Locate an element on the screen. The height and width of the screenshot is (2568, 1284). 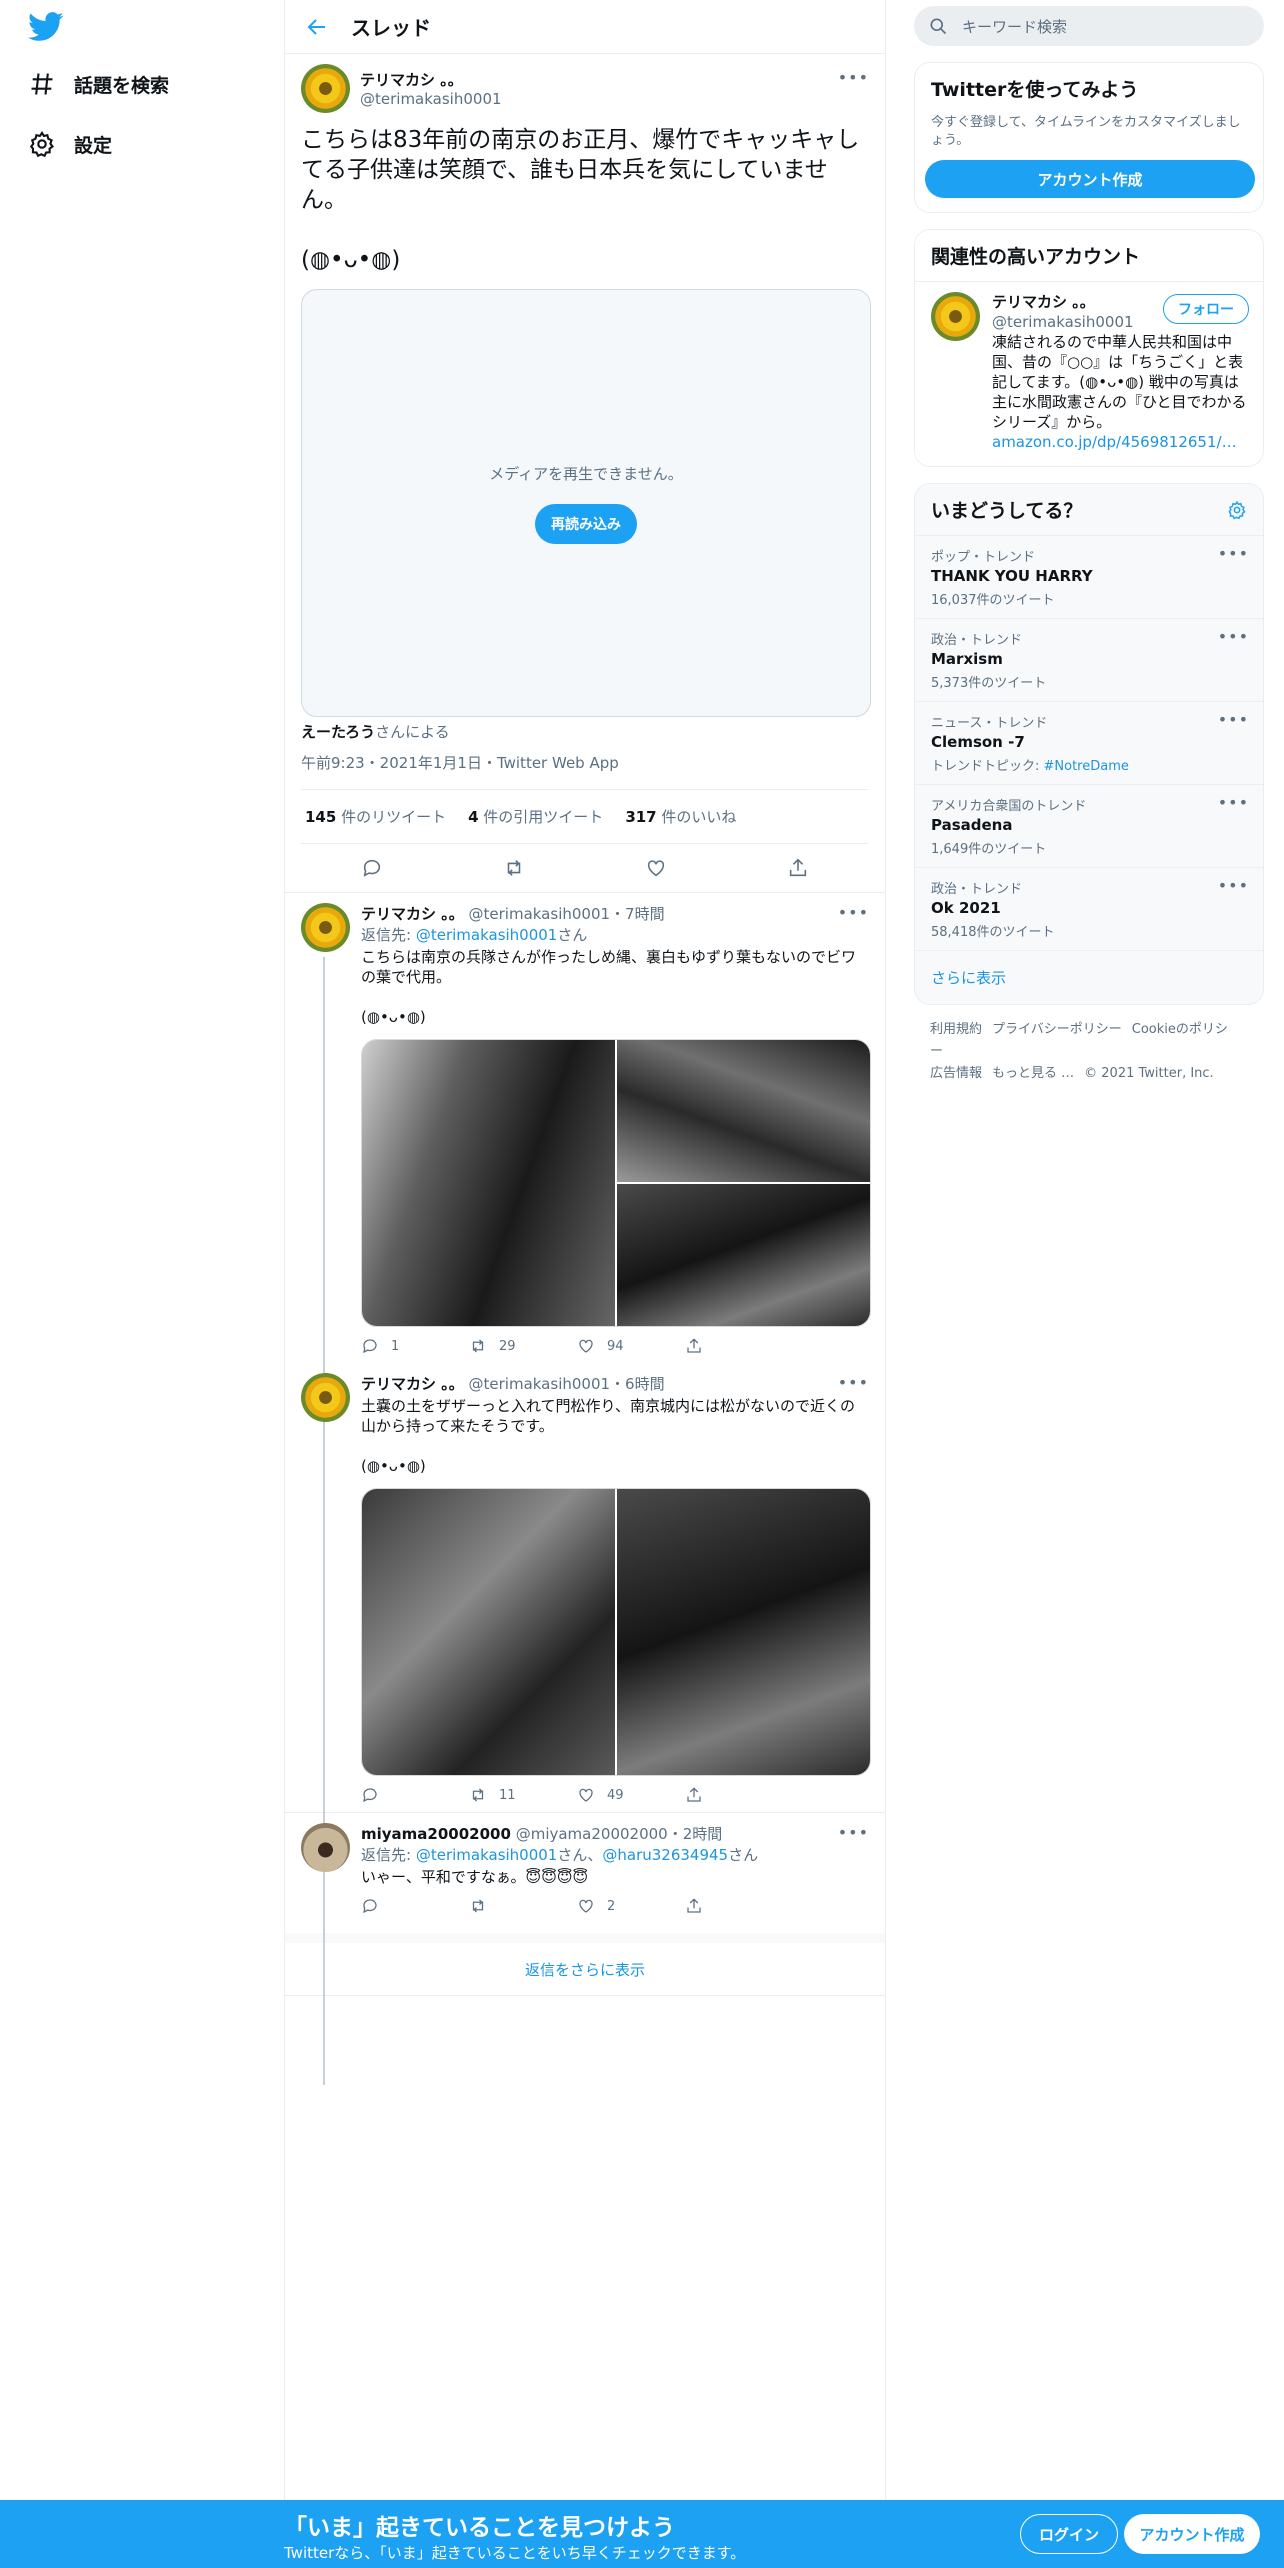
show-more-replies-link: 返信をさらに表示 is located at coordinates (585, 1964).